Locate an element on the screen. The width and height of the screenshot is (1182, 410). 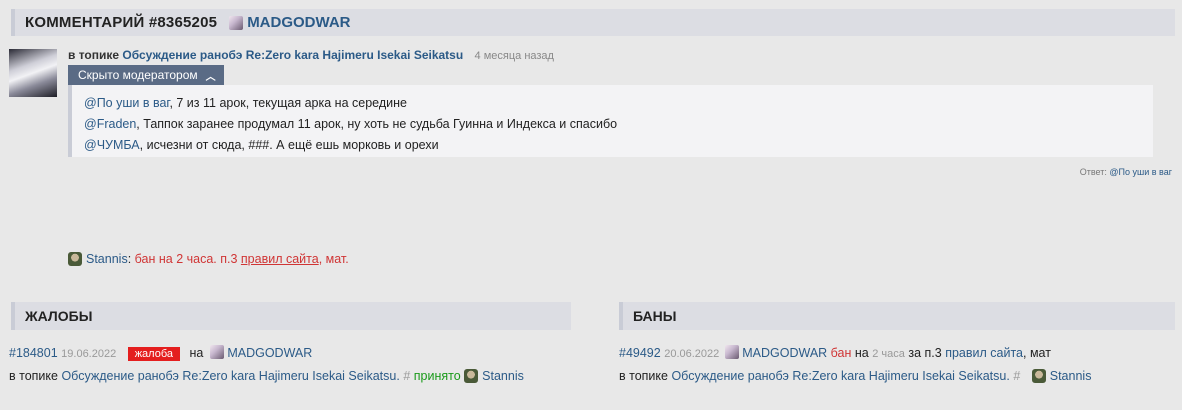
mention-link: @По уши в ваг is located at coordinates (126, 103).